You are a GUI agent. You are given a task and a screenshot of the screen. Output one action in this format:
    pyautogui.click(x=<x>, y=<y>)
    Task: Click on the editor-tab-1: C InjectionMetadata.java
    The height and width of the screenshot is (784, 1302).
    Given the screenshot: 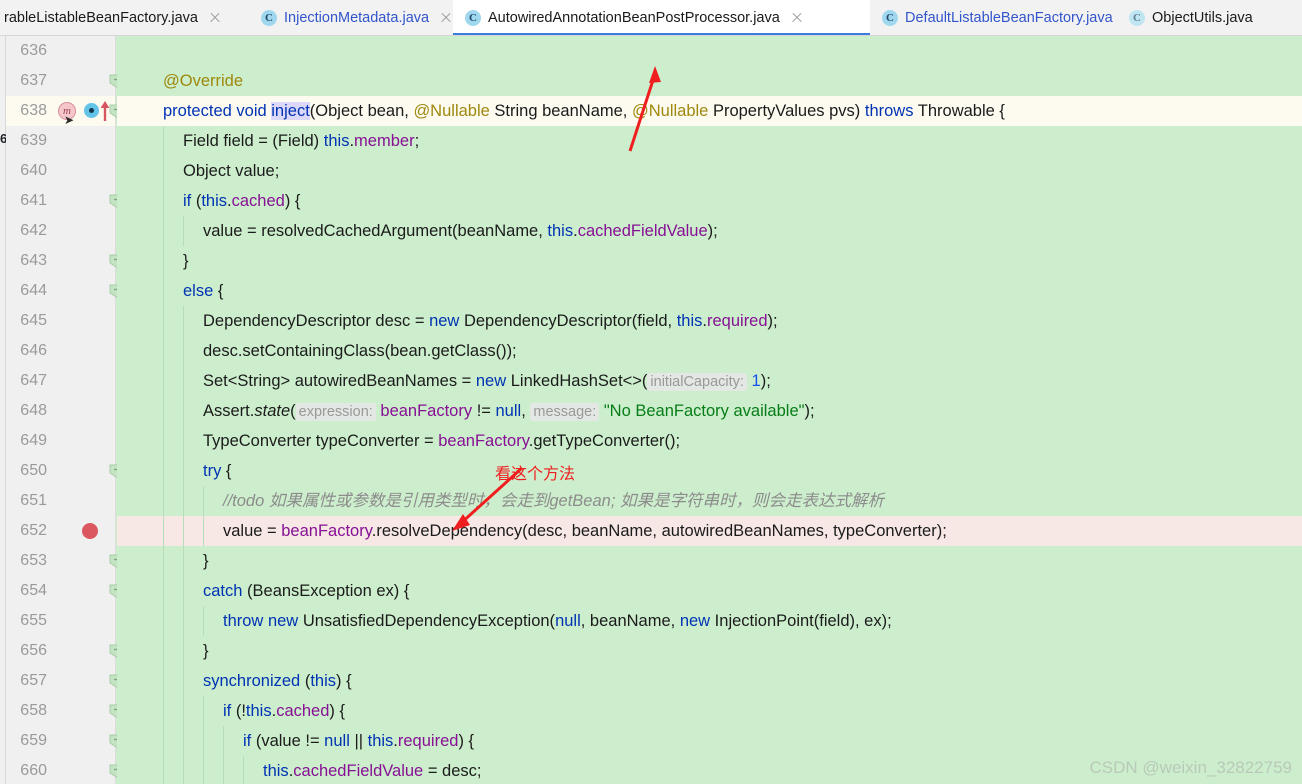 What is the action you would take?
    pyautogui.click(x=351, y=17)
    